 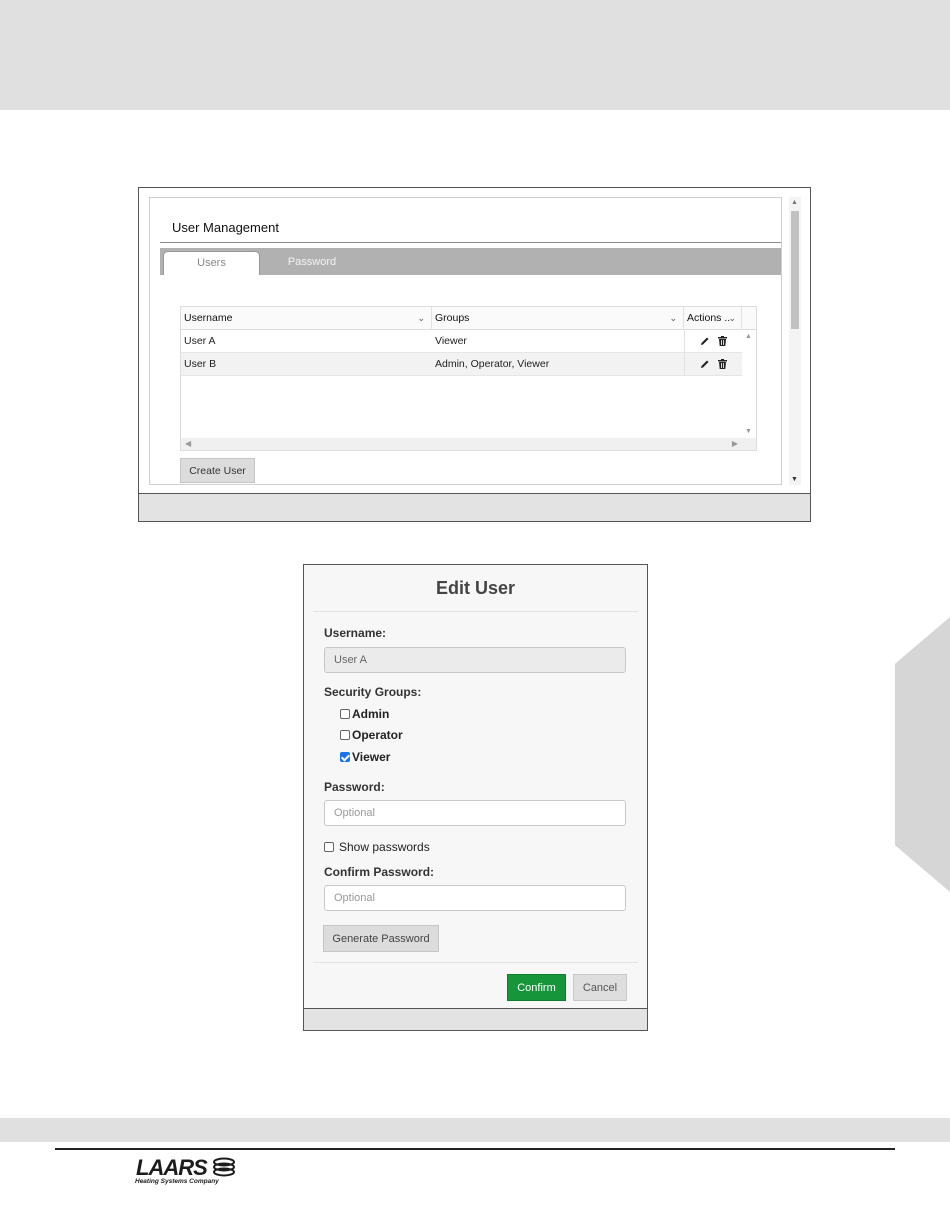 I want to click on tab-password: Password, so click(x=312, y=263).